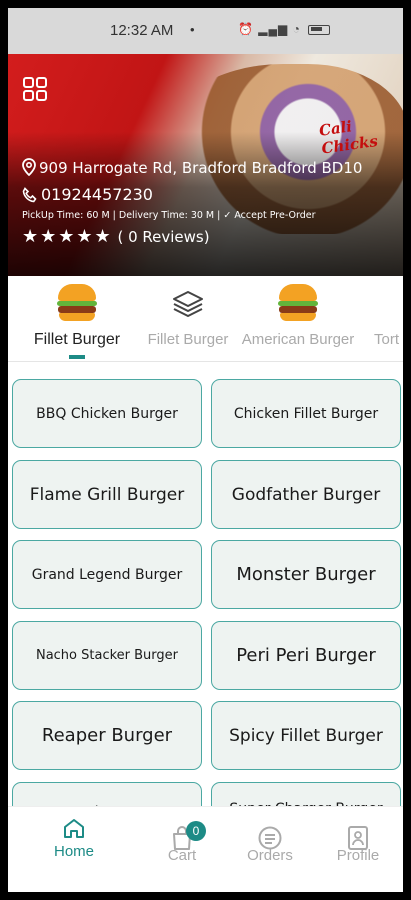 The height and width of the screenshot is (900, 411). What do you see at coordinates (306, 413) in the screenshot?
I see `product-card: Chicken Fillet Burger` at bounding box center [306, 413].